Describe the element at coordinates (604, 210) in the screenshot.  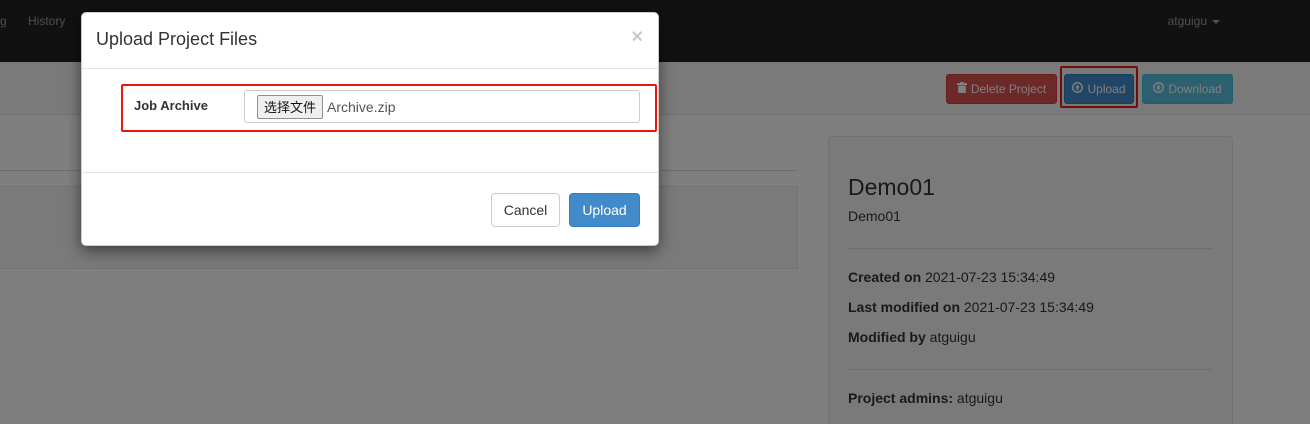
I see `upload-button: Upload` at that location.